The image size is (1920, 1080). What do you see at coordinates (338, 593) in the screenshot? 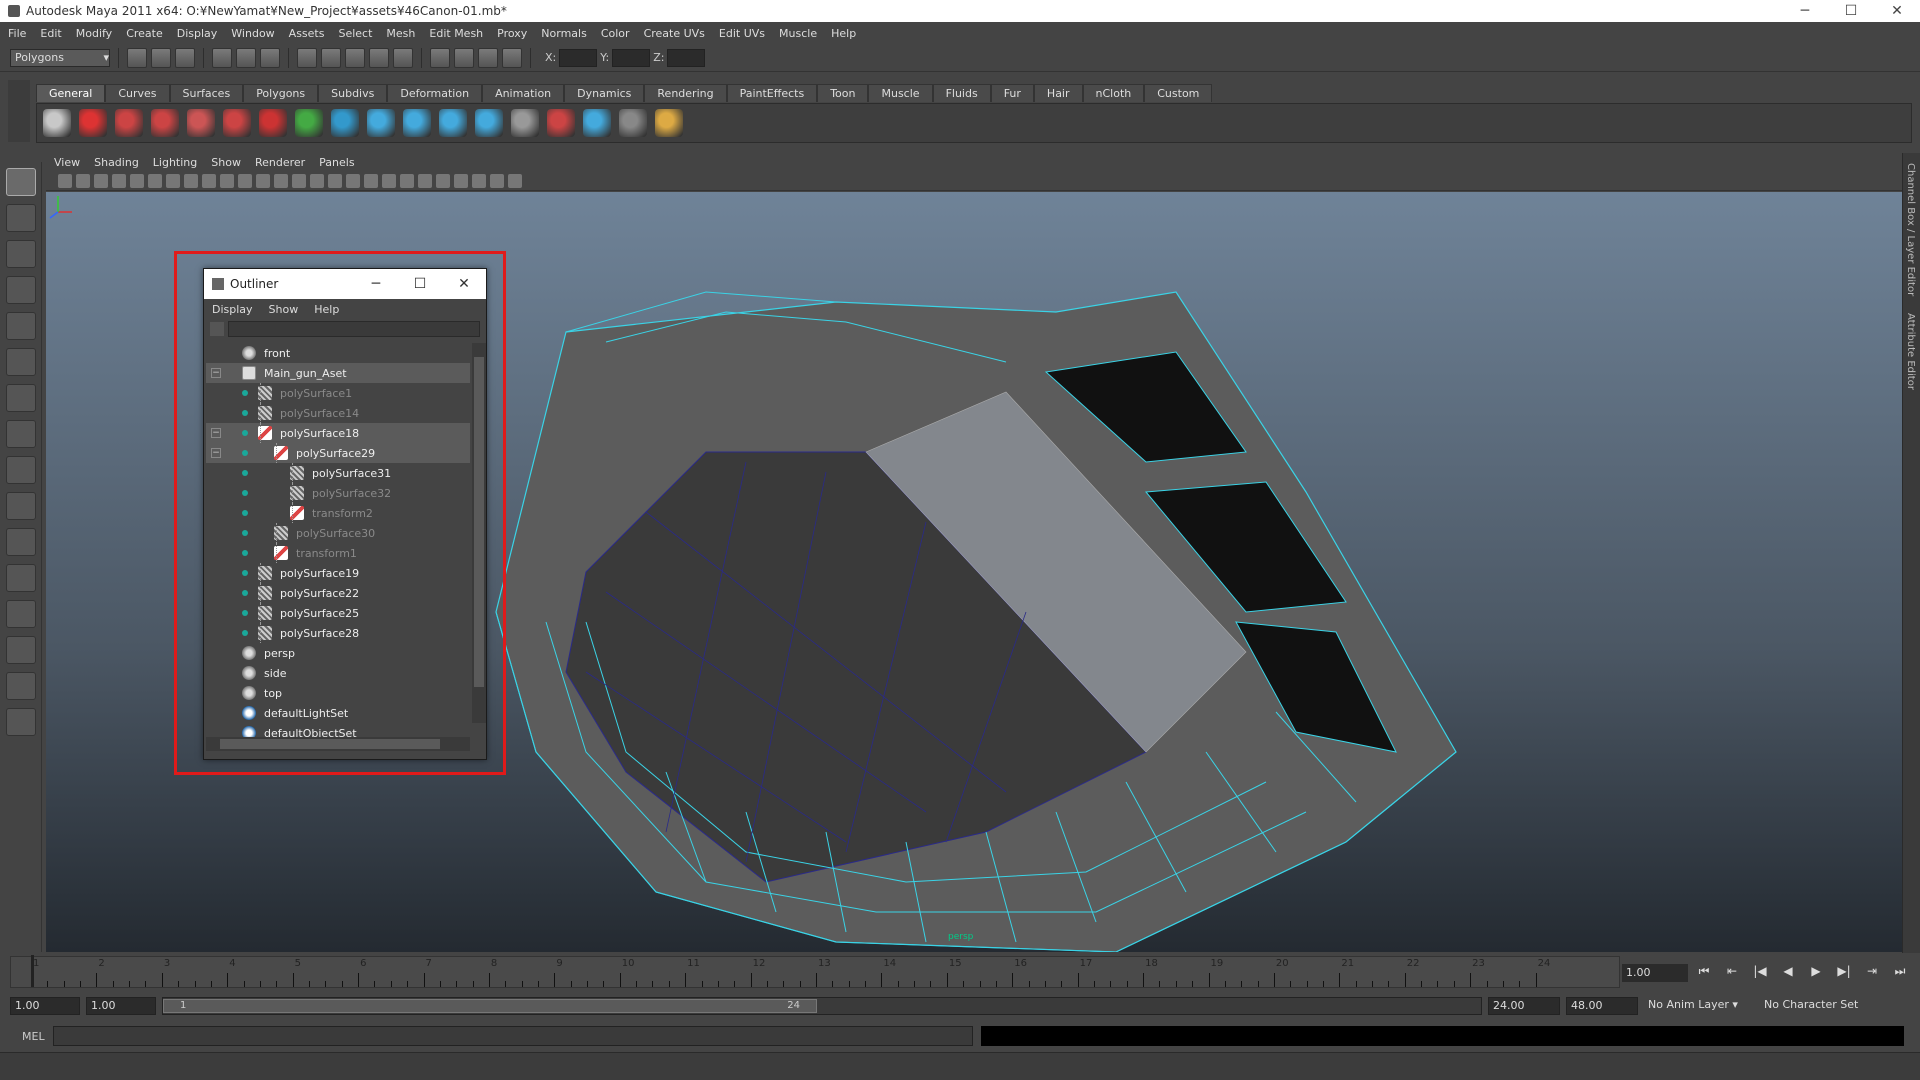
I see `outliner-row: polySurface22` at bounding box center [338, 593].